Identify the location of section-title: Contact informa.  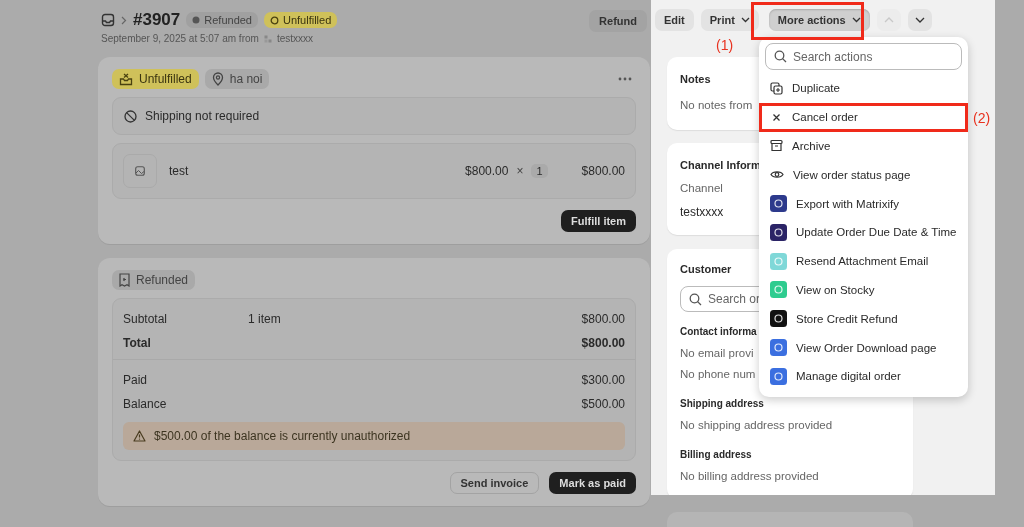
(718, 332).